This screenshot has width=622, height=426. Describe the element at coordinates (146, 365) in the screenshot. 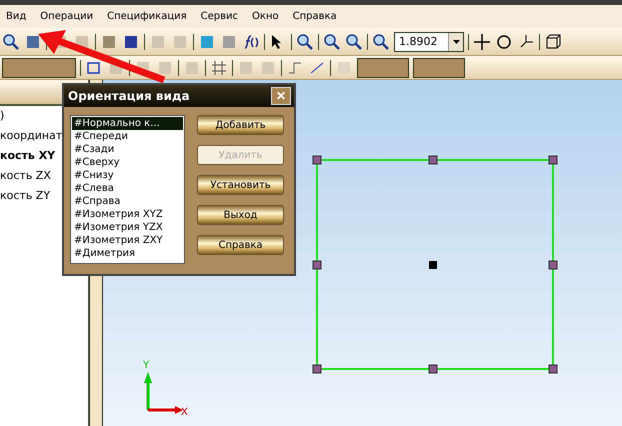

I see `axis-label: Y` at that location.